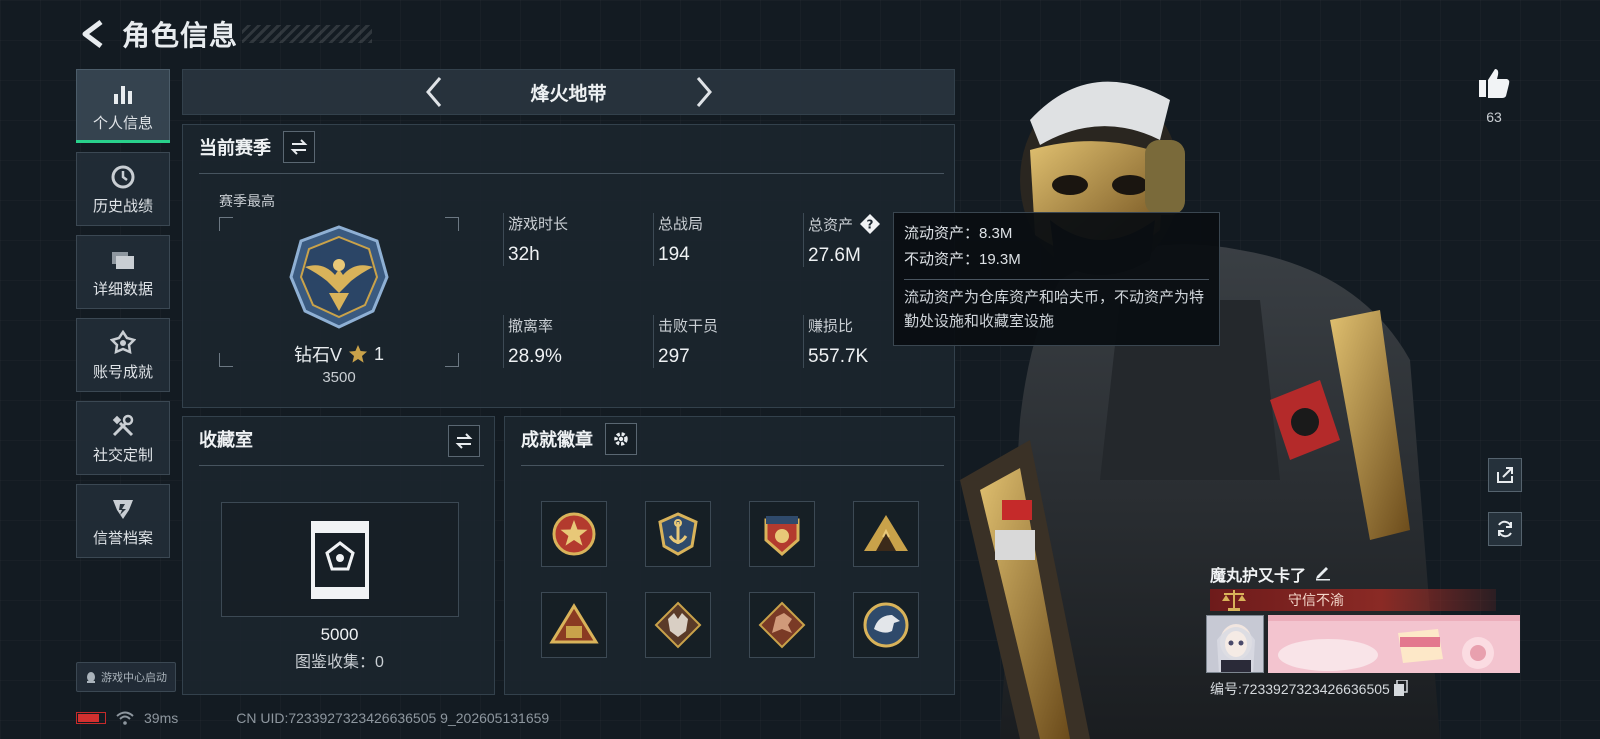 The width and height of the screenshot is (1600, 739). What do you see at coordinates (317, 355) in the screenshot?
I see `rank-label: 钻石V` at bounding box center [317, 355].